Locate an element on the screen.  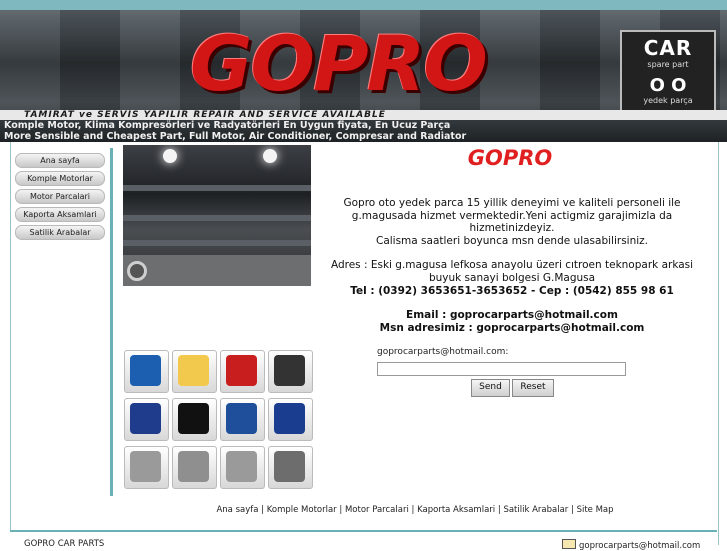
send-button: Send is located at coordinates (490, 388).